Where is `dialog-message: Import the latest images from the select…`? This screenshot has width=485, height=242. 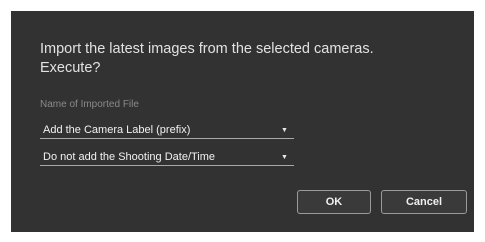
dialog-message: Import the latest images from the select… is located at coordinates (250, 59).